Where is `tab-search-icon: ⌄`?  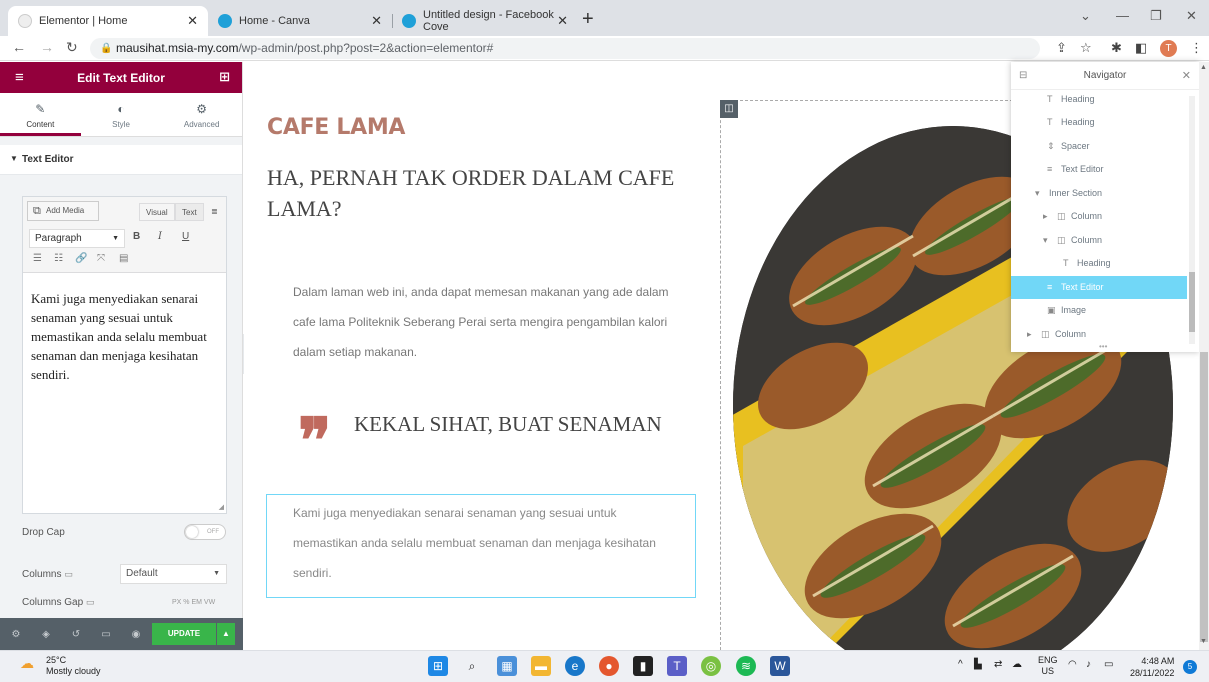
tab-search-icon: ⌄ is located at coordinates (1085, 16).